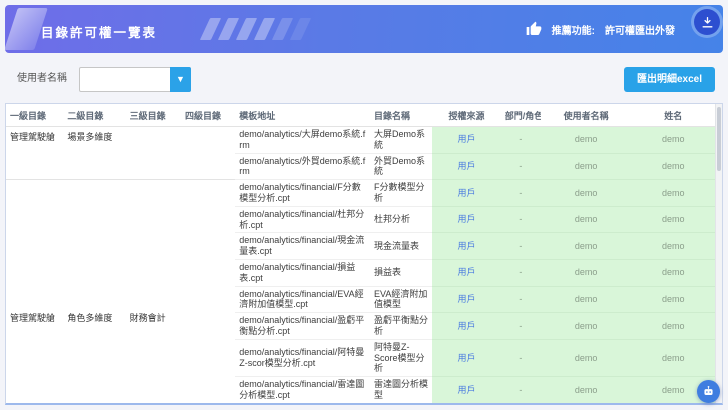 The height and width of the screenshot is (410, 728). I want to click on scrollbar-thumb, so click(719, 139).